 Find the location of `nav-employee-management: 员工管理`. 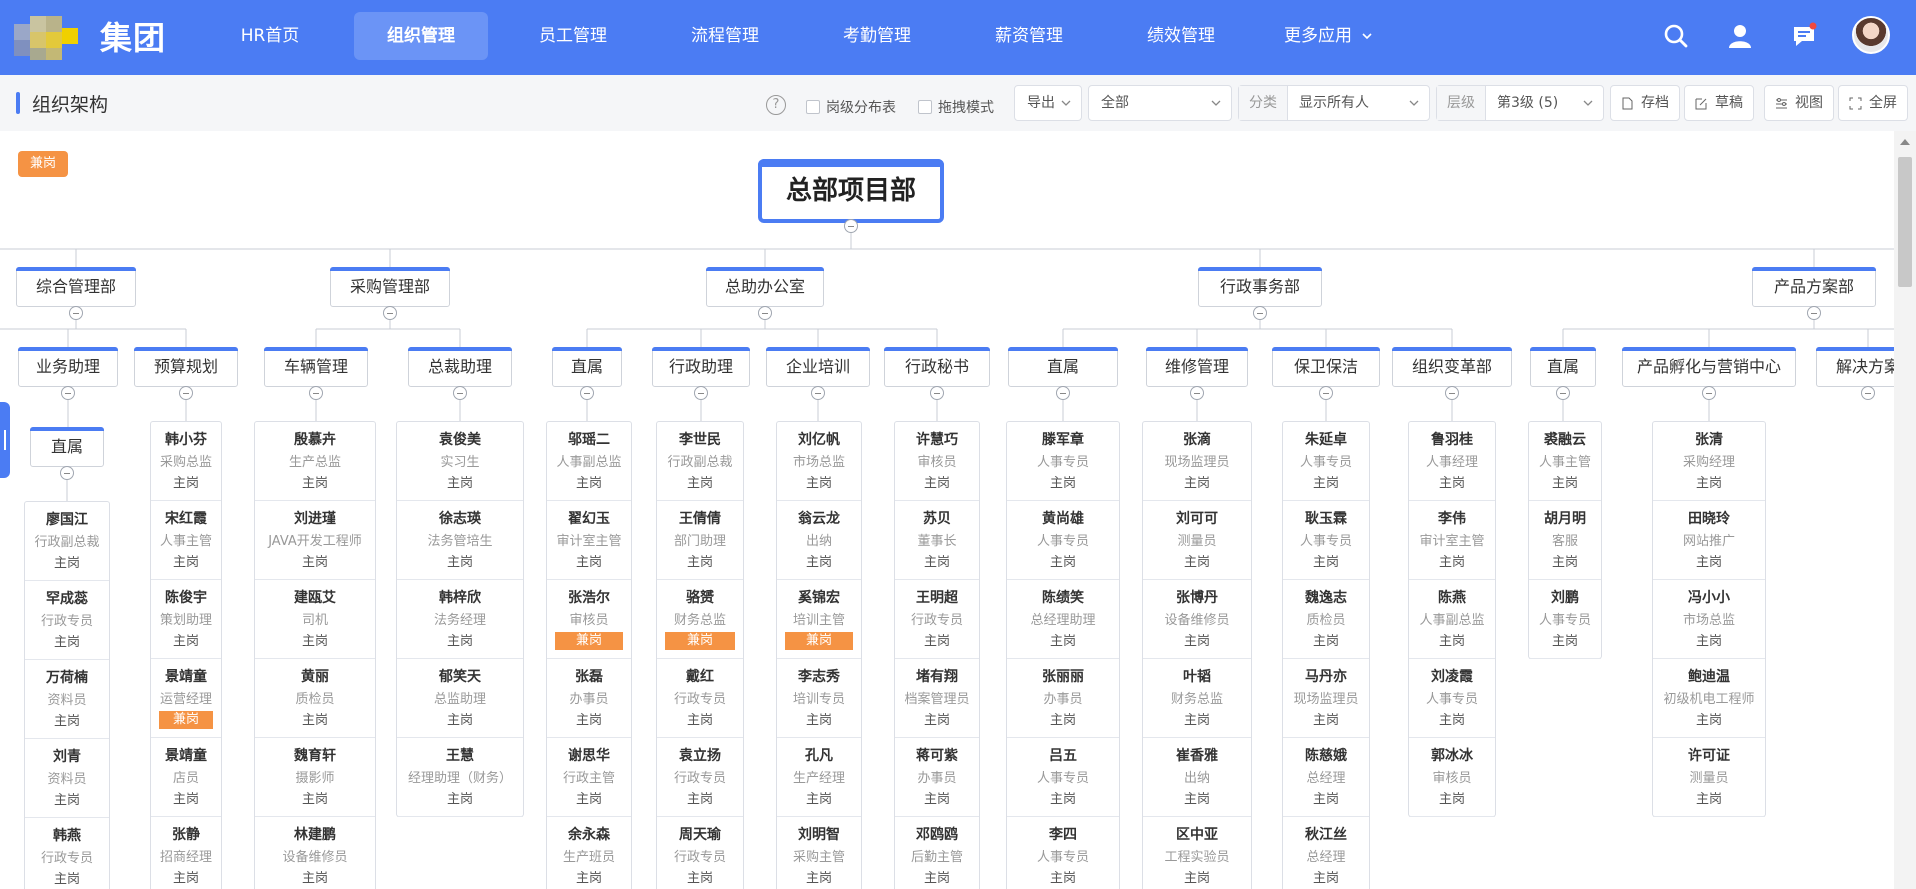

nav-employee-management: 员工管理 is located at coordinates (573, 36).